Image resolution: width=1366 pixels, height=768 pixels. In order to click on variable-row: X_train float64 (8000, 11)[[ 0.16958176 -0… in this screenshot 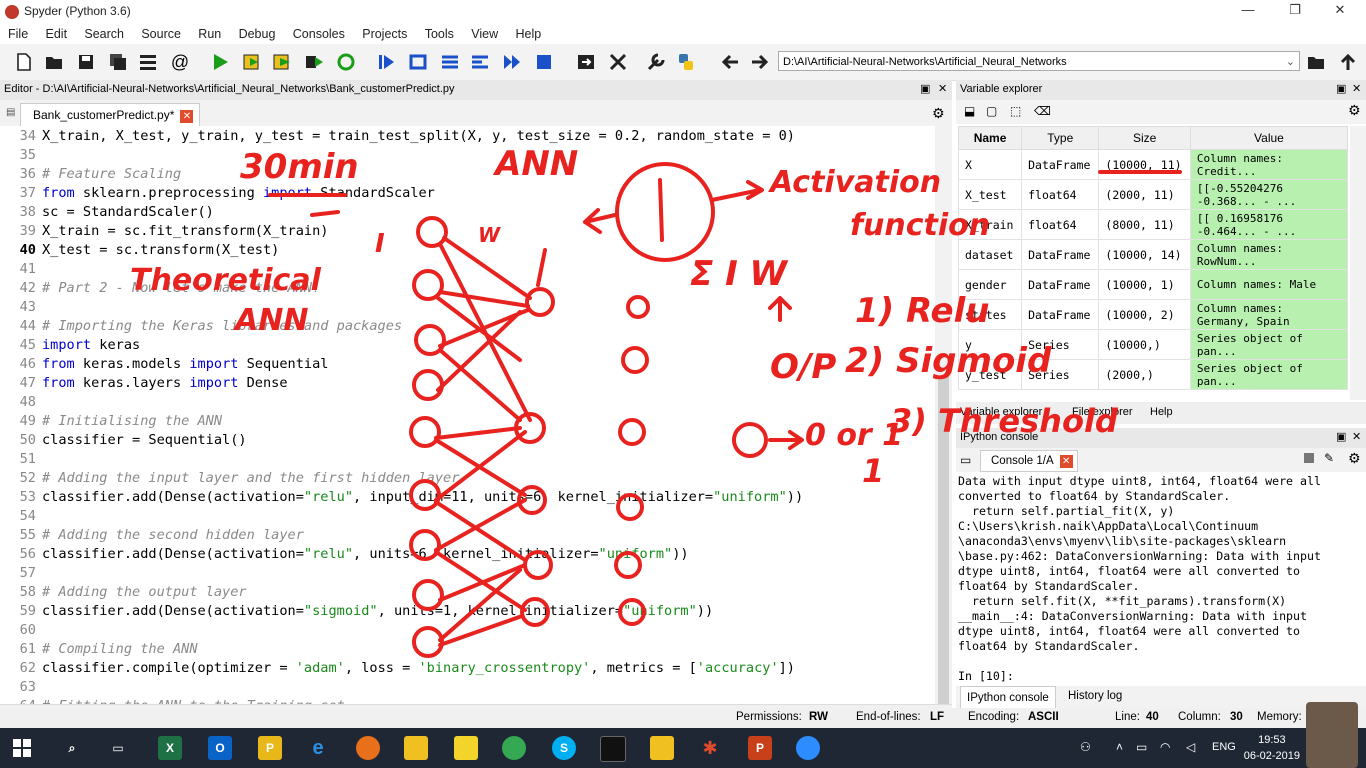, I will do `click(1153, 224)`.